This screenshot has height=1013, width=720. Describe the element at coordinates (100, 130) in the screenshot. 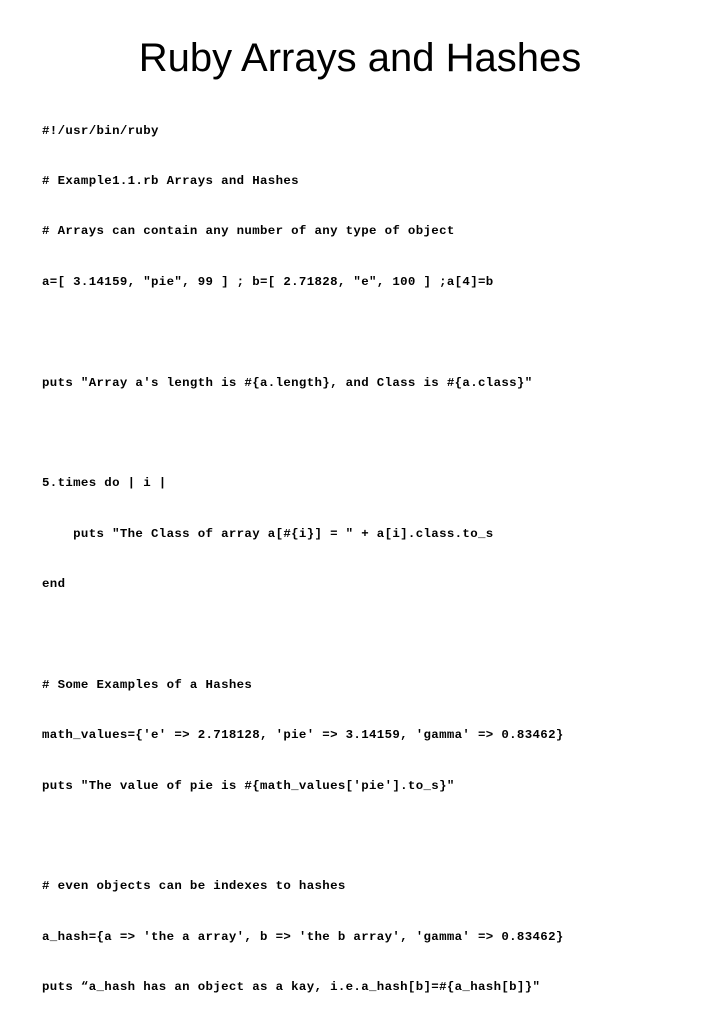

I see `code-line-shebang: #!/usr/bin/ruby` at that location.